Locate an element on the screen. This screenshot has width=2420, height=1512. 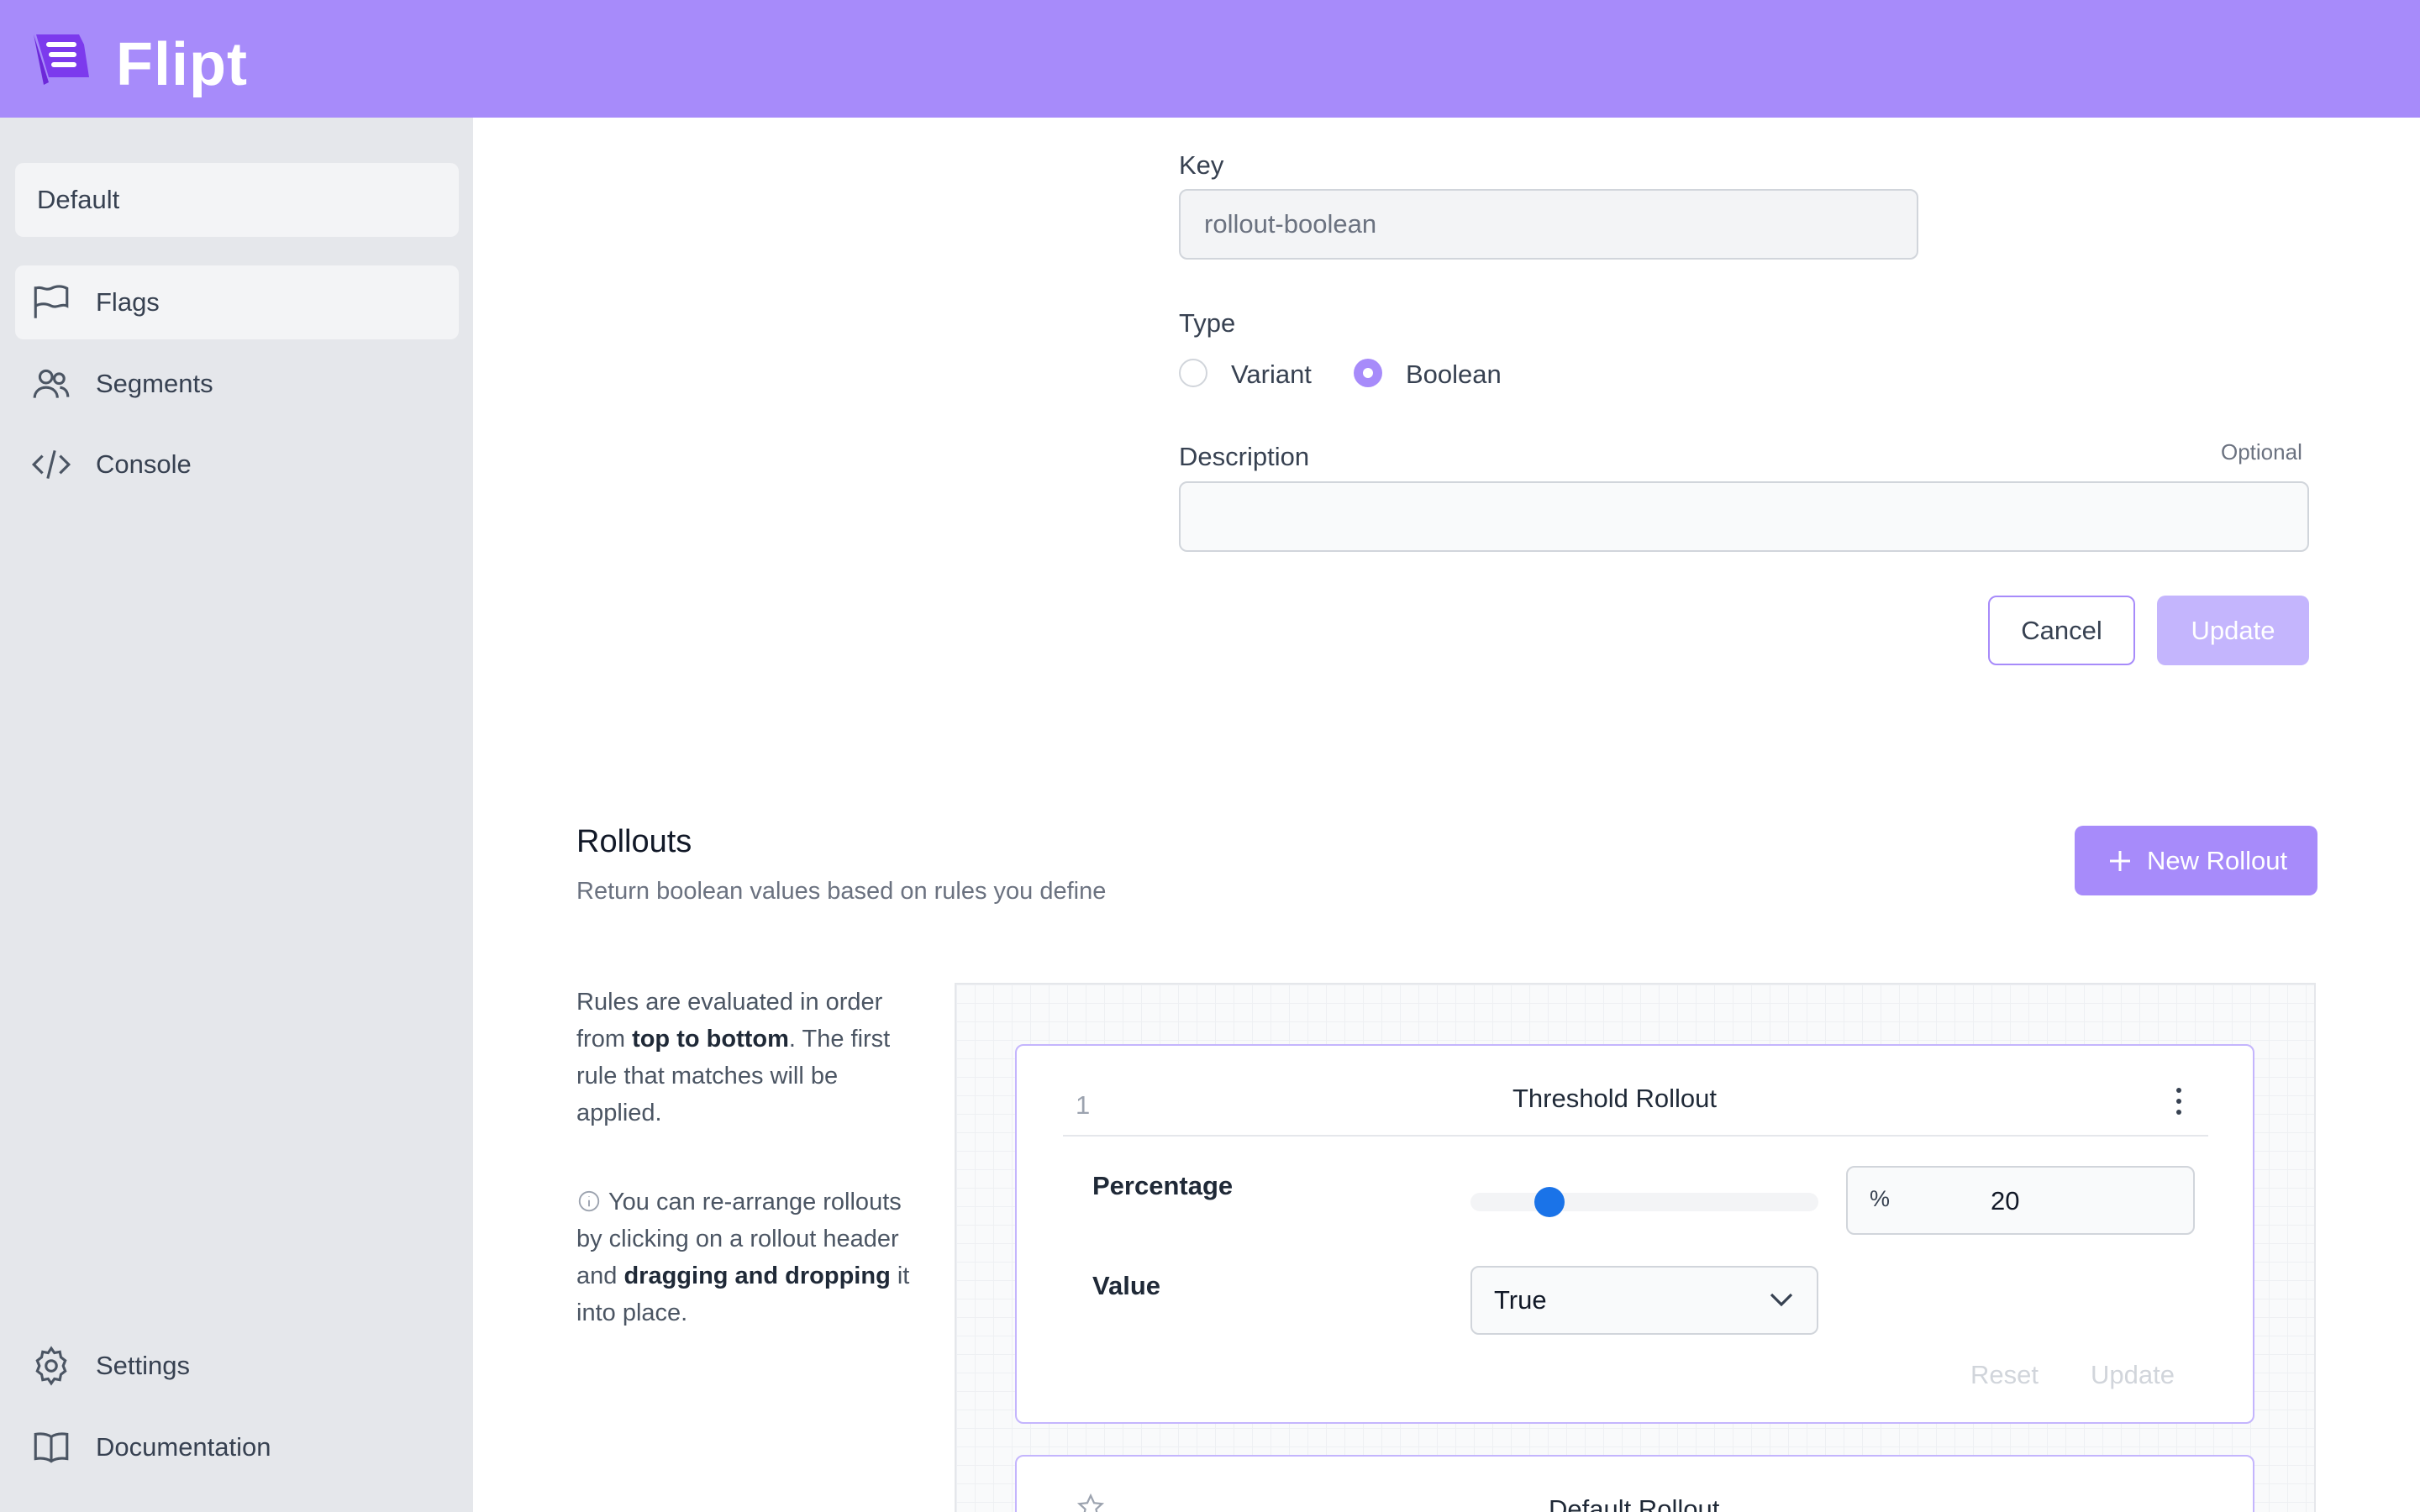
percentage-input: % 20 is located at coordinates (2021, 1200).